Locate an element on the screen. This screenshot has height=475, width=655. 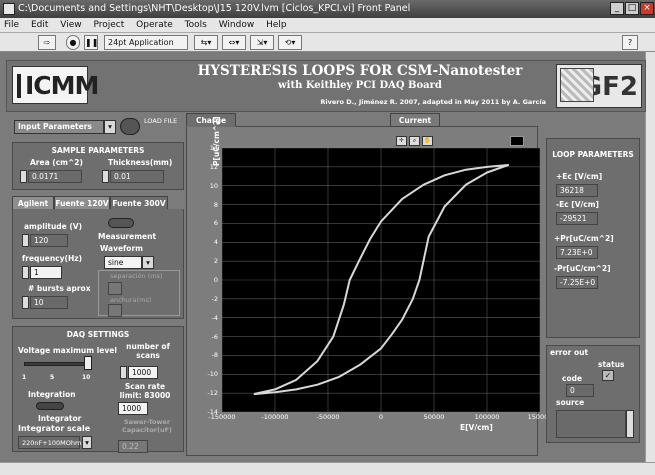
voltage-slider-track is located at coordinates (57, 364).